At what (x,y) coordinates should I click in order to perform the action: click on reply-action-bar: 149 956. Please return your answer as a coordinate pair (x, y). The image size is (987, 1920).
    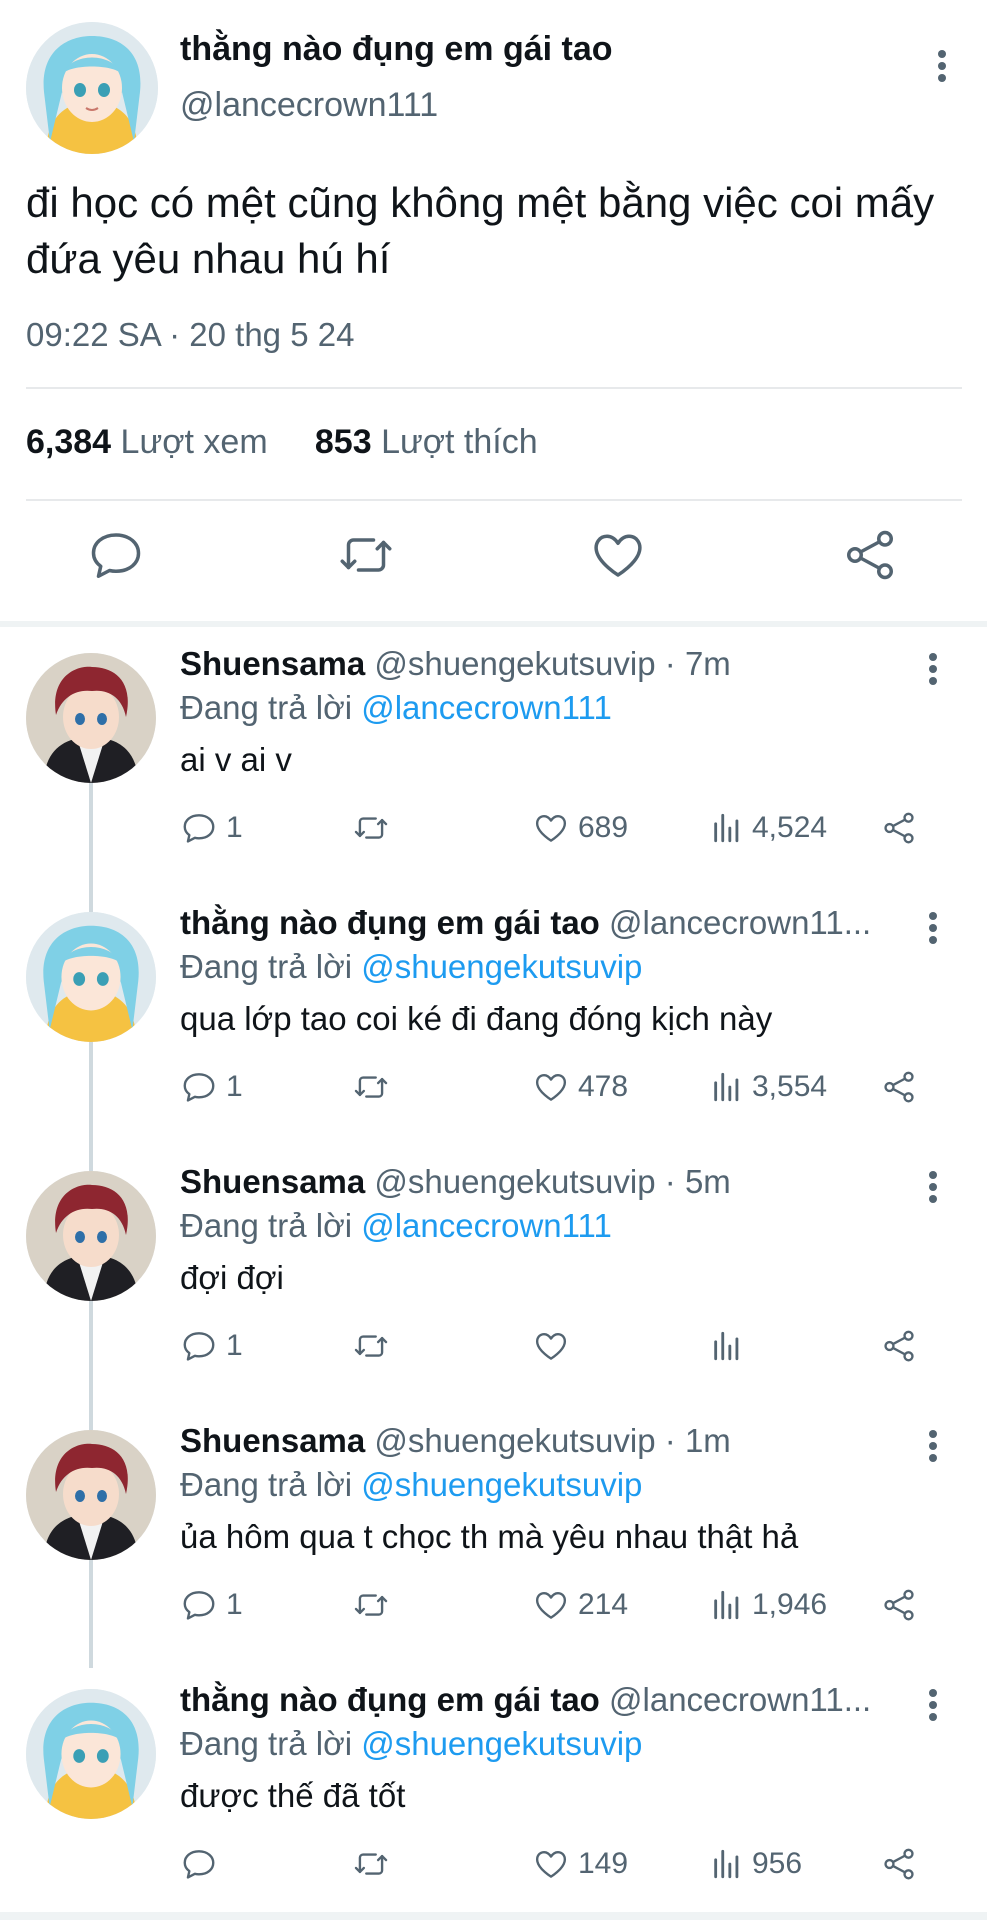
    Looking at the image, I should click on (560, 1866).